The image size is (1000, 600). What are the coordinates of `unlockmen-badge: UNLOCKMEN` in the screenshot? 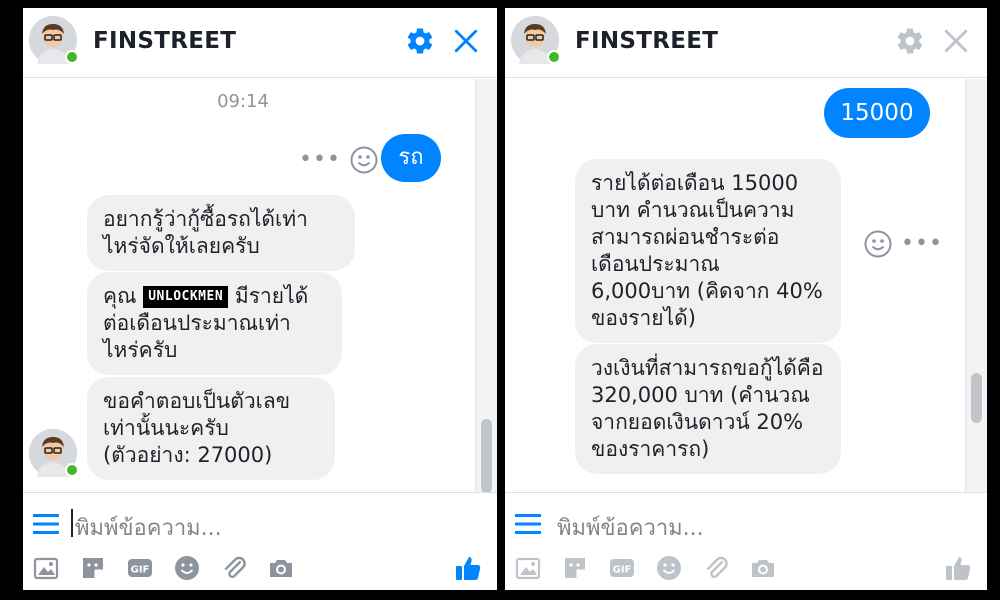 It's located at (186, 297).